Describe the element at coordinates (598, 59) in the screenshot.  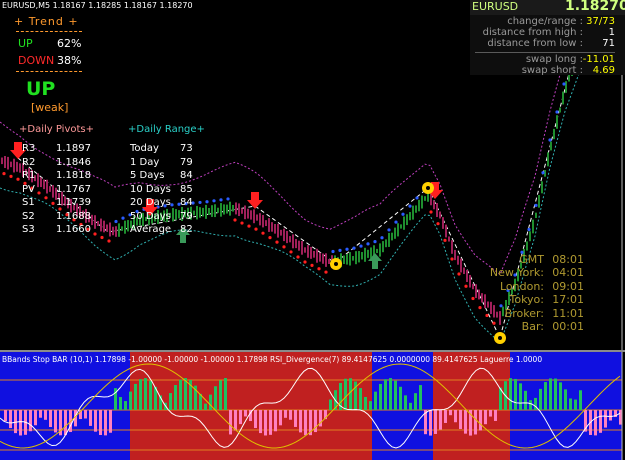
I see `swap-value: -11.01` at that location.